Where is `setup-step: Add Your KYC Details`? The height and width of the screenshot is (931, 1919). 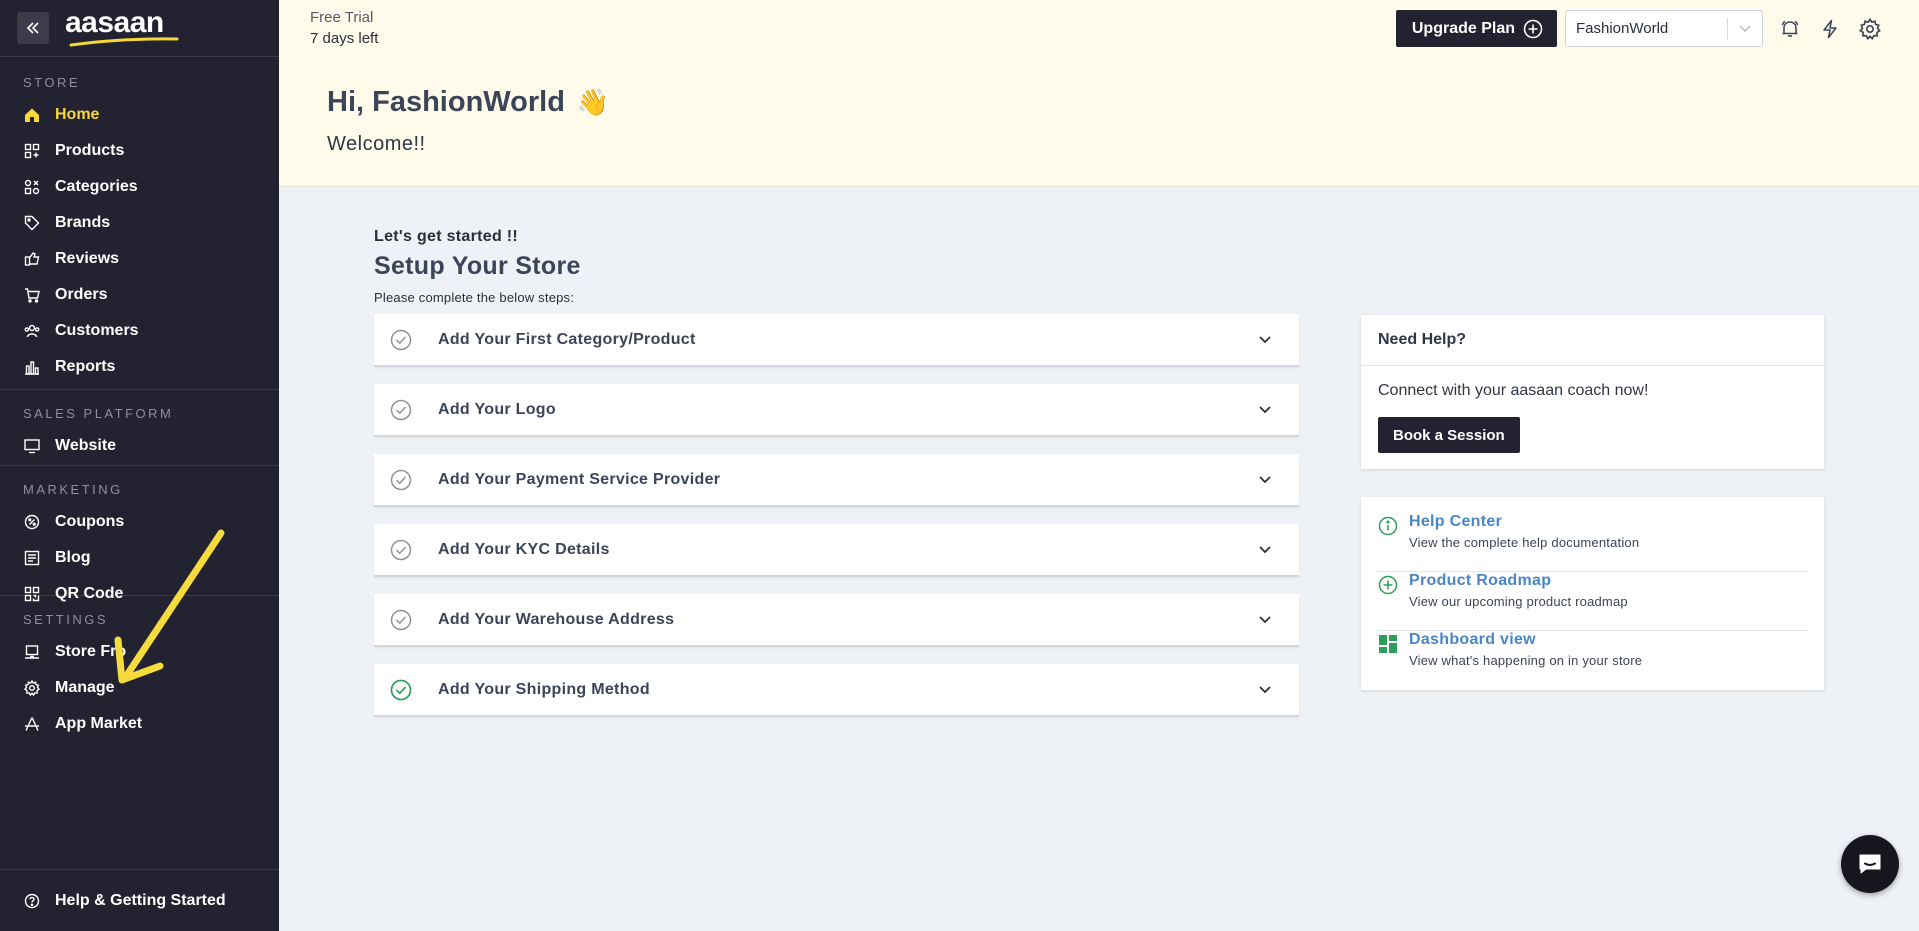
setup-step: Add Your KYC Details is located at coordinates (836, 550).